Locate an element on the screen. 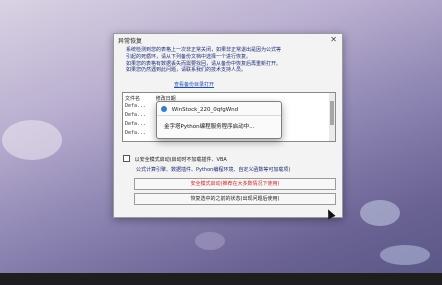 The height and width of the screenshot is (285, 442). popup-title: WinStock_220_0qfgWnd is located at coordinates (199, 109).